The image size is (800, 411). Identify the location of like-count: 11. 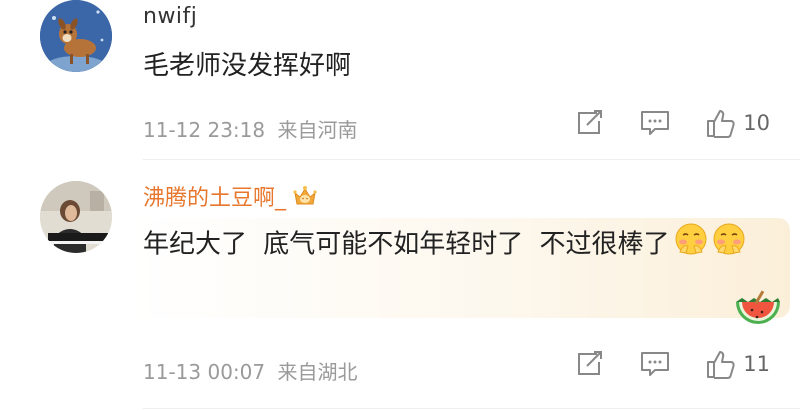
(756, 364).